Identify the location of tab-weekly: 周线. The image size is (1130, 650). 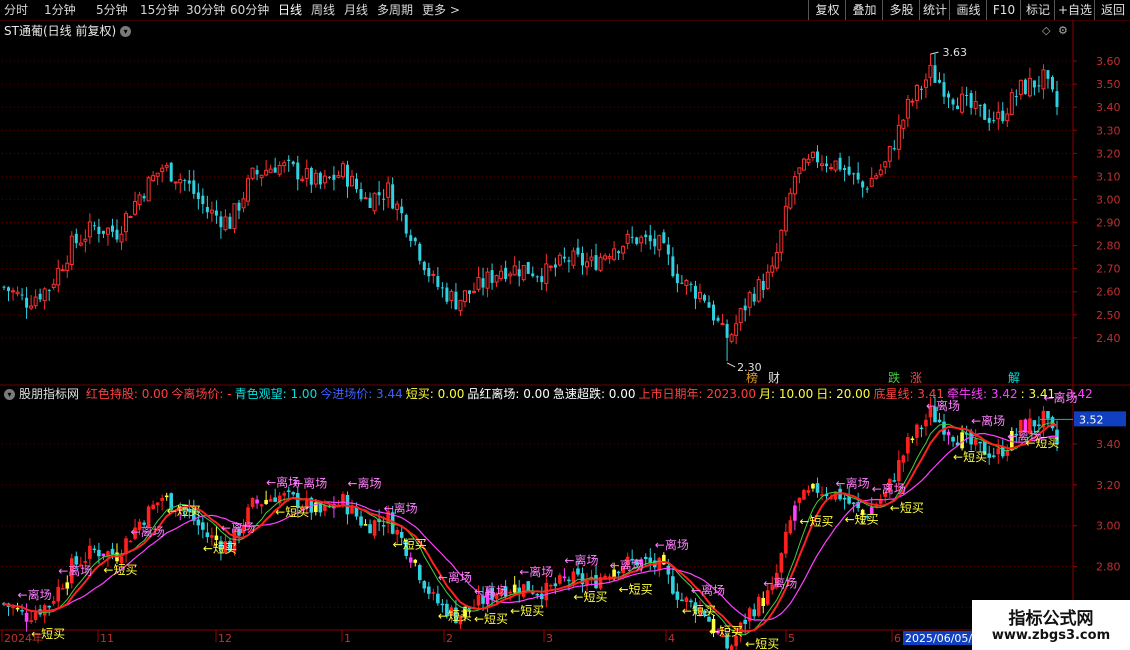
(323, 10).